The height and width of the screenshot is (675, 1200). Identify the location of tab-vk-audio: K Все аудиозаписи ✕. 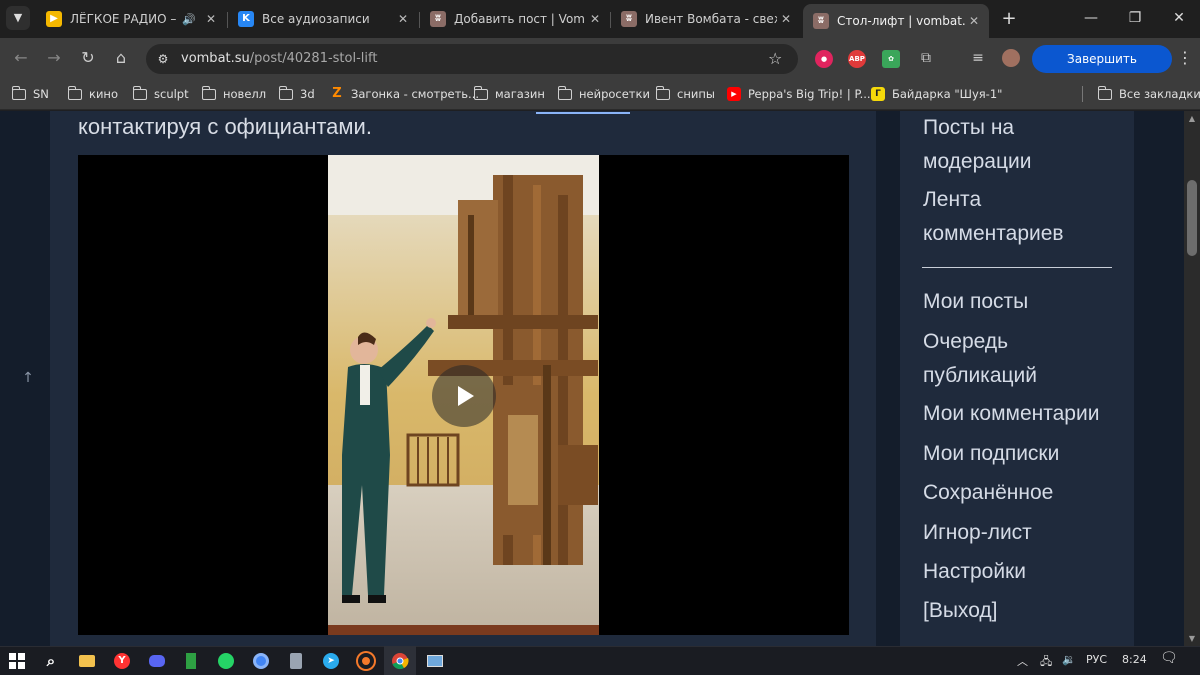
(323, 19).